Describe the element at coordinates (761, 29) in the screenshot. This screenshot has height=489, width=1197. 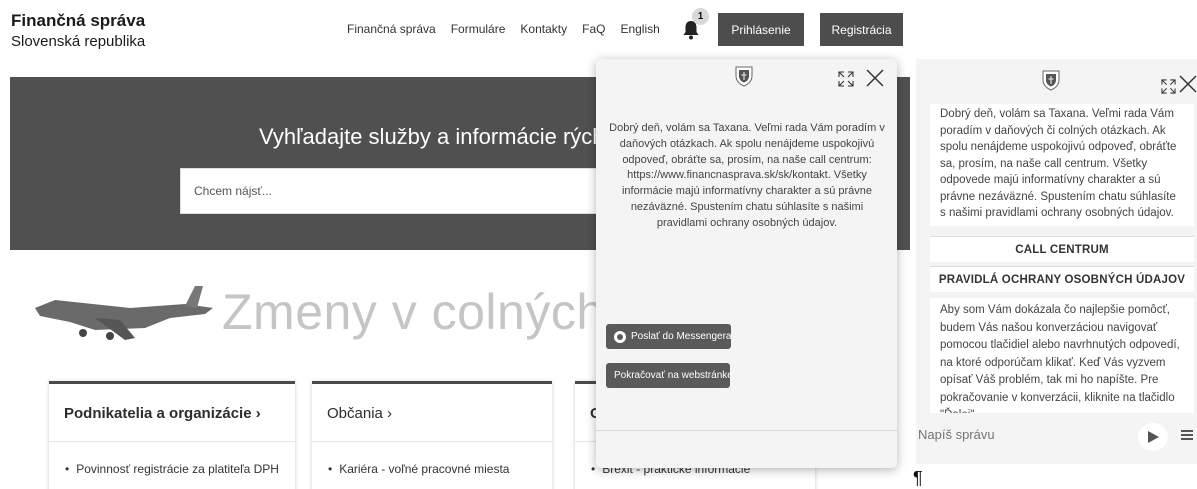
I see `login-button: Prihlásenie` at that location.